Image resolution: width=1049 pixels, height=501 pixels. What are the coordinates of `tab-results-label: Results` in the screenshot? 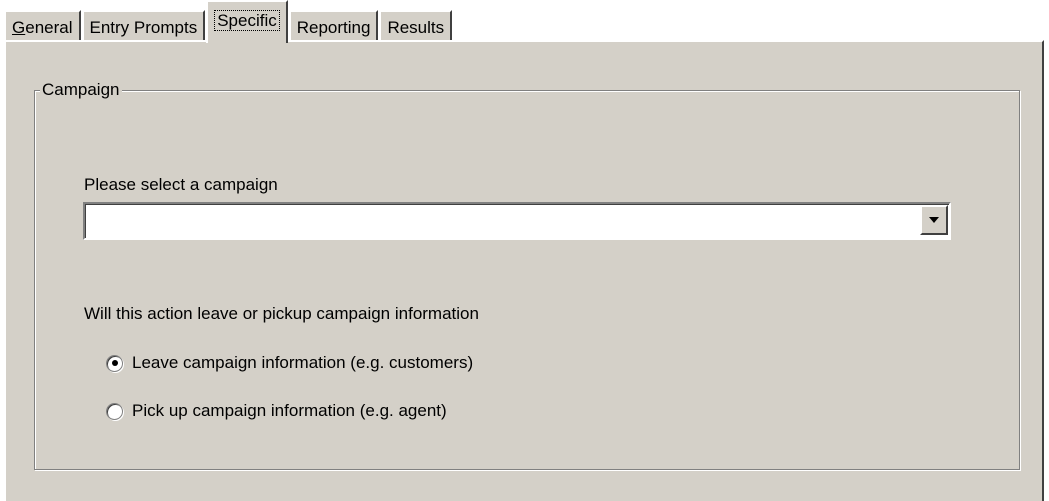 It's located at (416, 27).